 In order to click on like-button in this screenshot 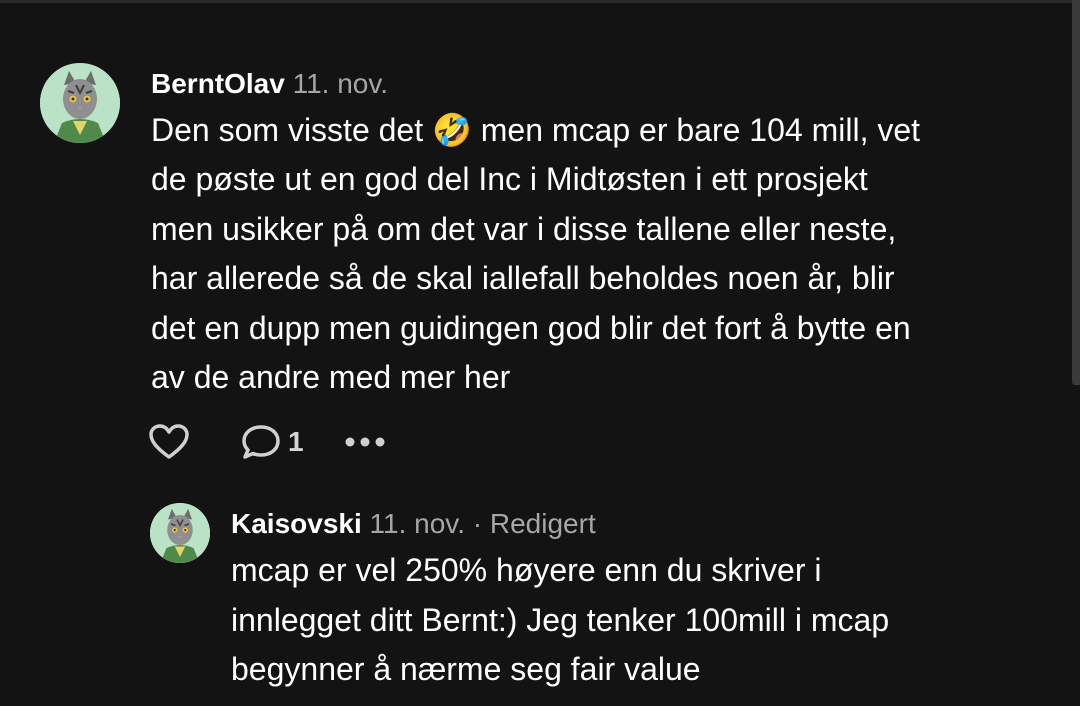, I will do `click(170, 442)`.